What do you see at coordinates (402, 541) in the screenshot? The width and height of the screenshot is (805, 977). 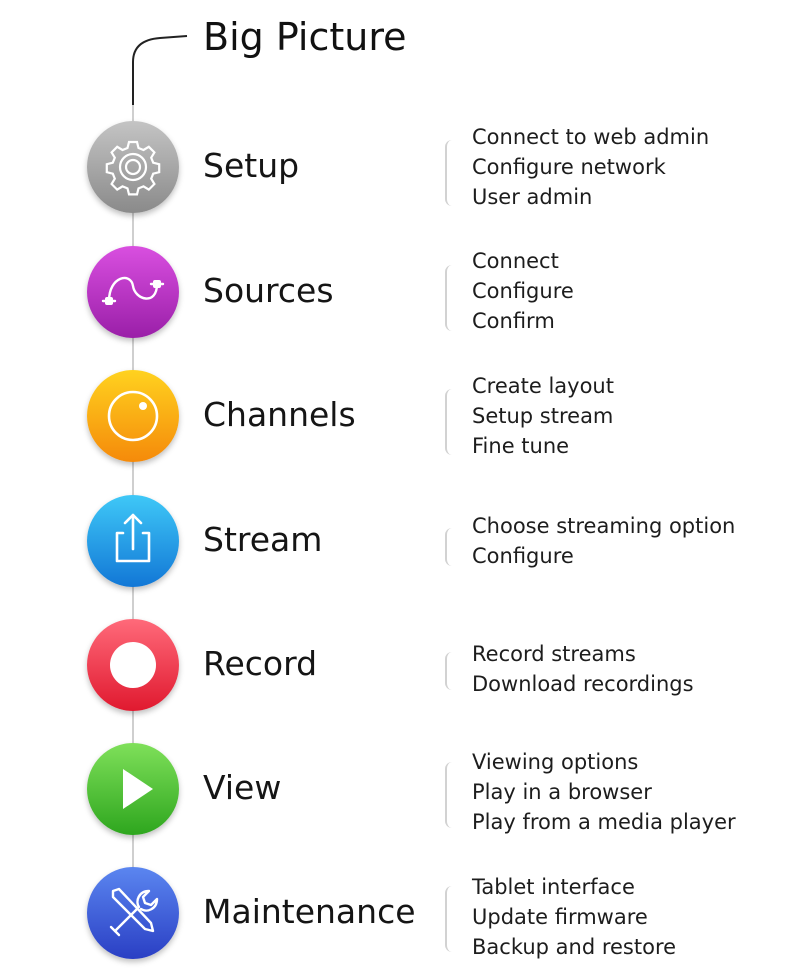 I see `step-stream: Stream Choose streaming option Configure` at bounding box center [402, 541].